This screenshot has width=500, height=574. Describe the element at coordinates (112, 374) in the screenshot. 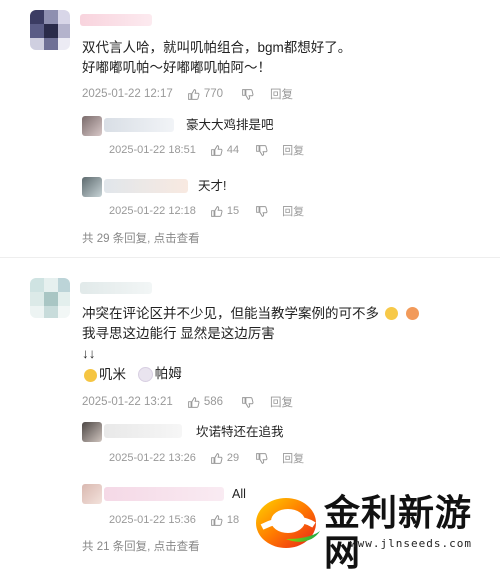

I see `tag-label: 叽米` at that location.